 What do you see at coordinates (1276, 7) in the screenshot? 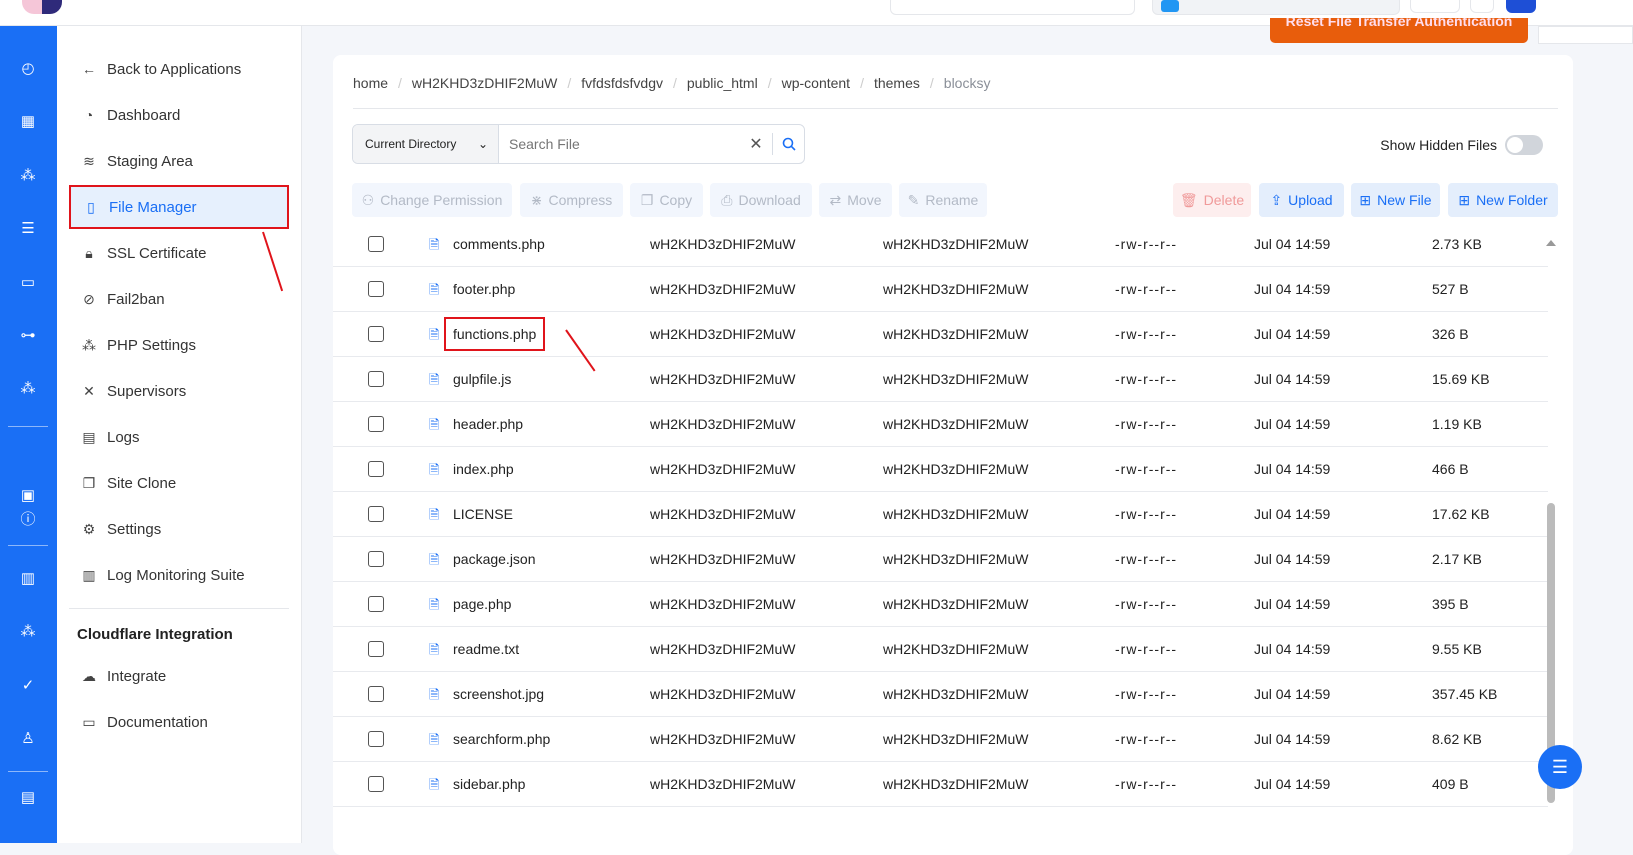
I see `server-selector` at bounding box center [1276, 7].